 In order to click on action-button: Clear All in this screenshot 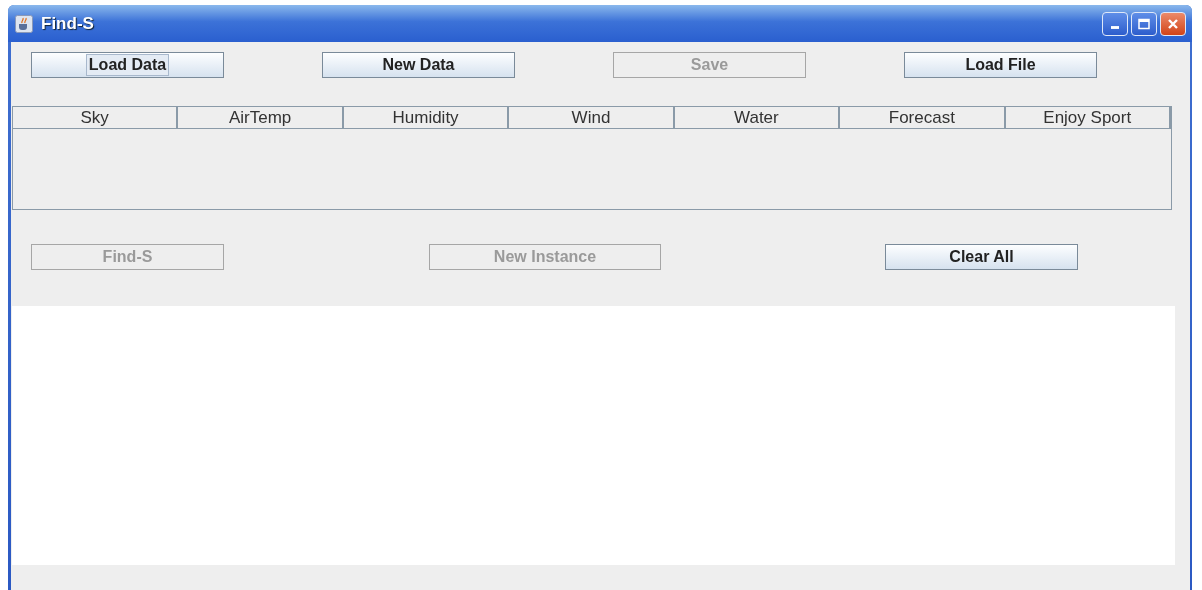, I will do `click(981, 257)`.